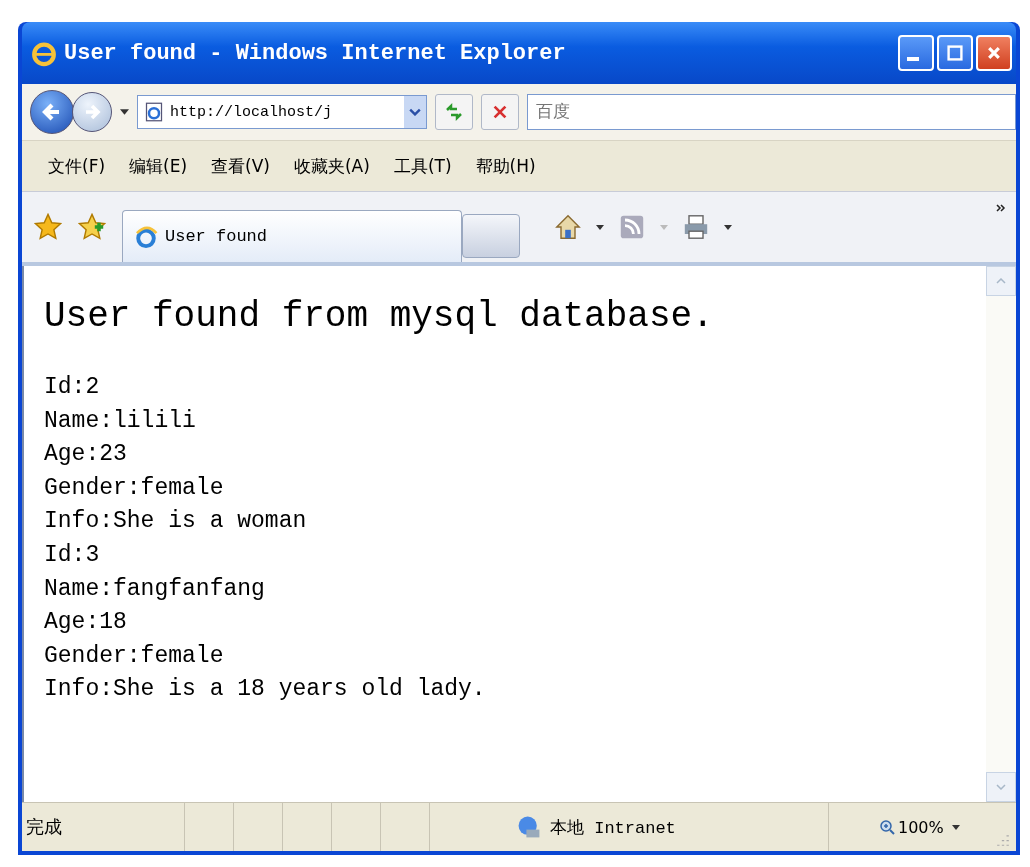 The image size is (1030, 867). I want to click on page-icon, so click(154, 112).